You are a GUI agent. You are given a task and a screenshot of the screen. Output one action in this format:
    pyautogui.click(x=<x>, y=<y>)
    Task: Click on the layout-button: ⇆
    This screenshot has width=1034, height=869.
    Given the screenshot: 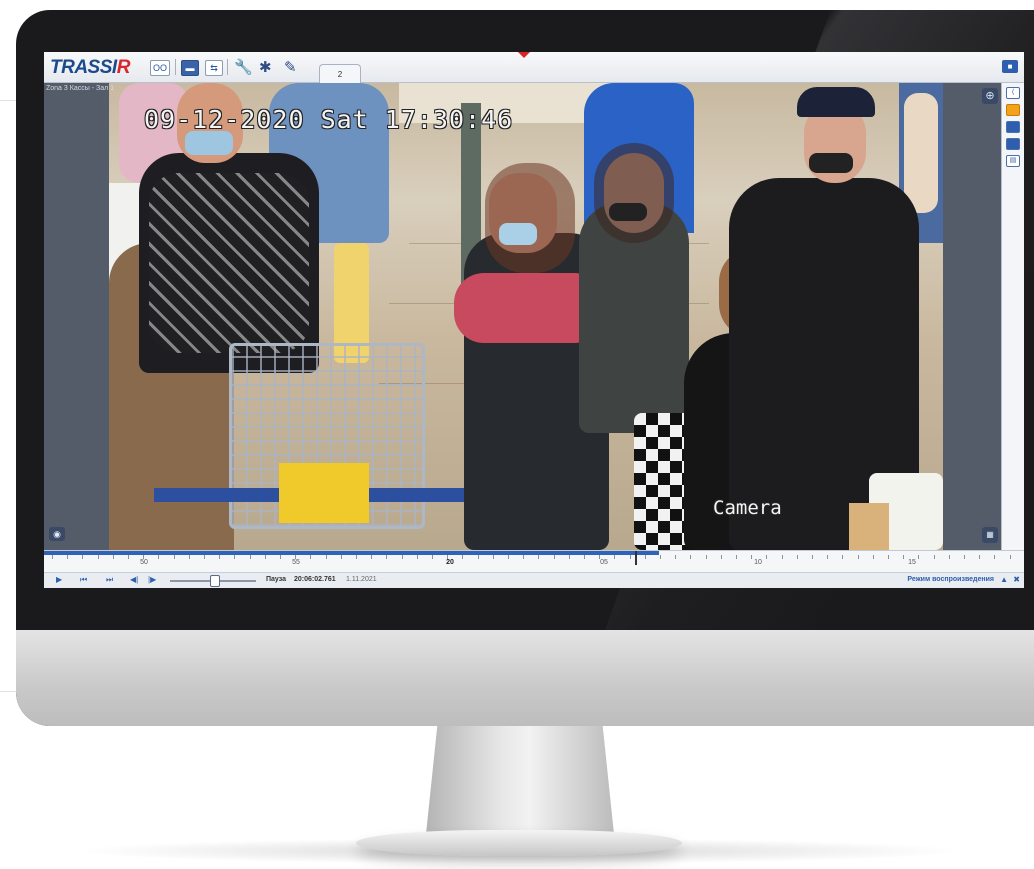 What is the action you would take?
    pyautogui.click(x=214, y=68)
    